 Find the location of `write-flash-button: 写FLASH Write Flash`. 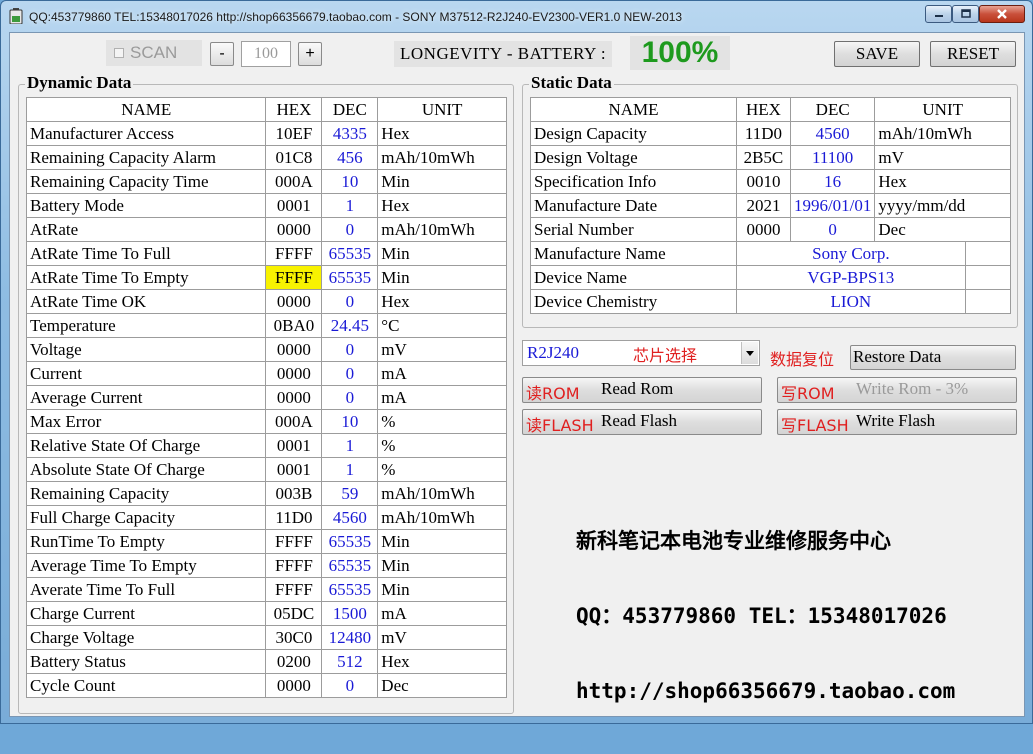

write-flash-button: 写FLASH Write Flash is located at coordinates (897, 422).